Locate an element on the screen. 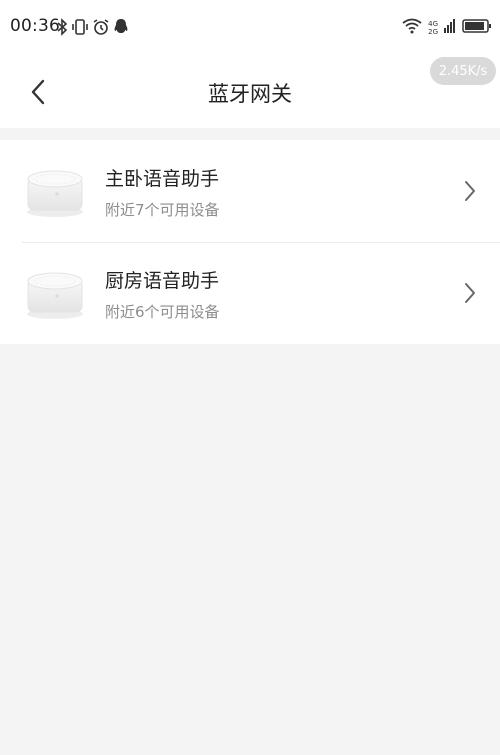 Image resolution: width=500 pixels, height=755 pixels. device-item-master-bedroom: 主卧语音助手 附近7个可用设备 is located at coordinates (250, 191).